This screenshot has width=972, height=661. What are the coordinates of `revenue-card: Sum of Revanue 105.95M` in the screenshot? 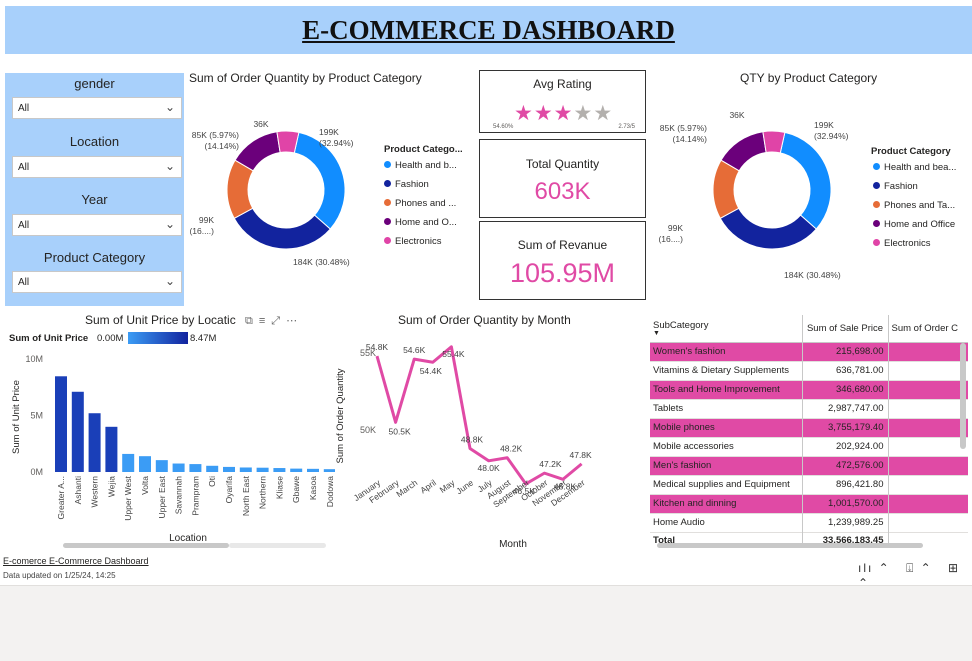 It's located at (562, 260).